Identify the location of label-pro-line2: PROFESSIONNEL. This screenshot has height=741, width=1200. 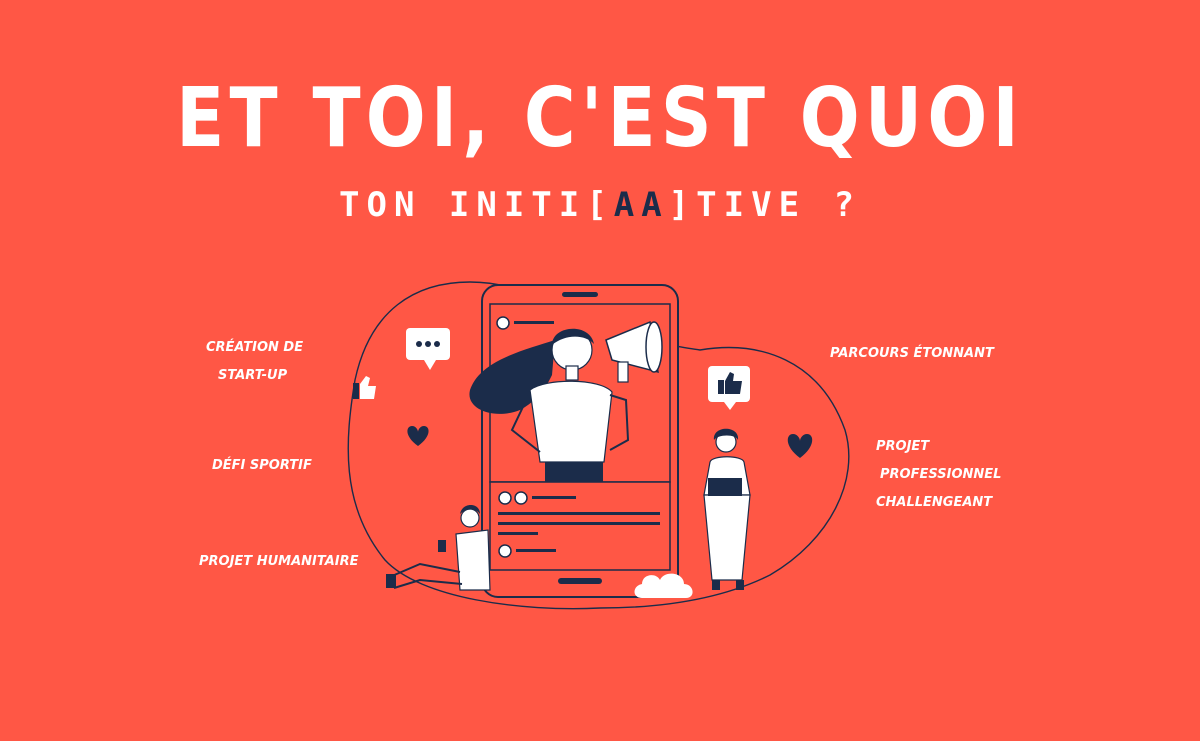
(941, 474).